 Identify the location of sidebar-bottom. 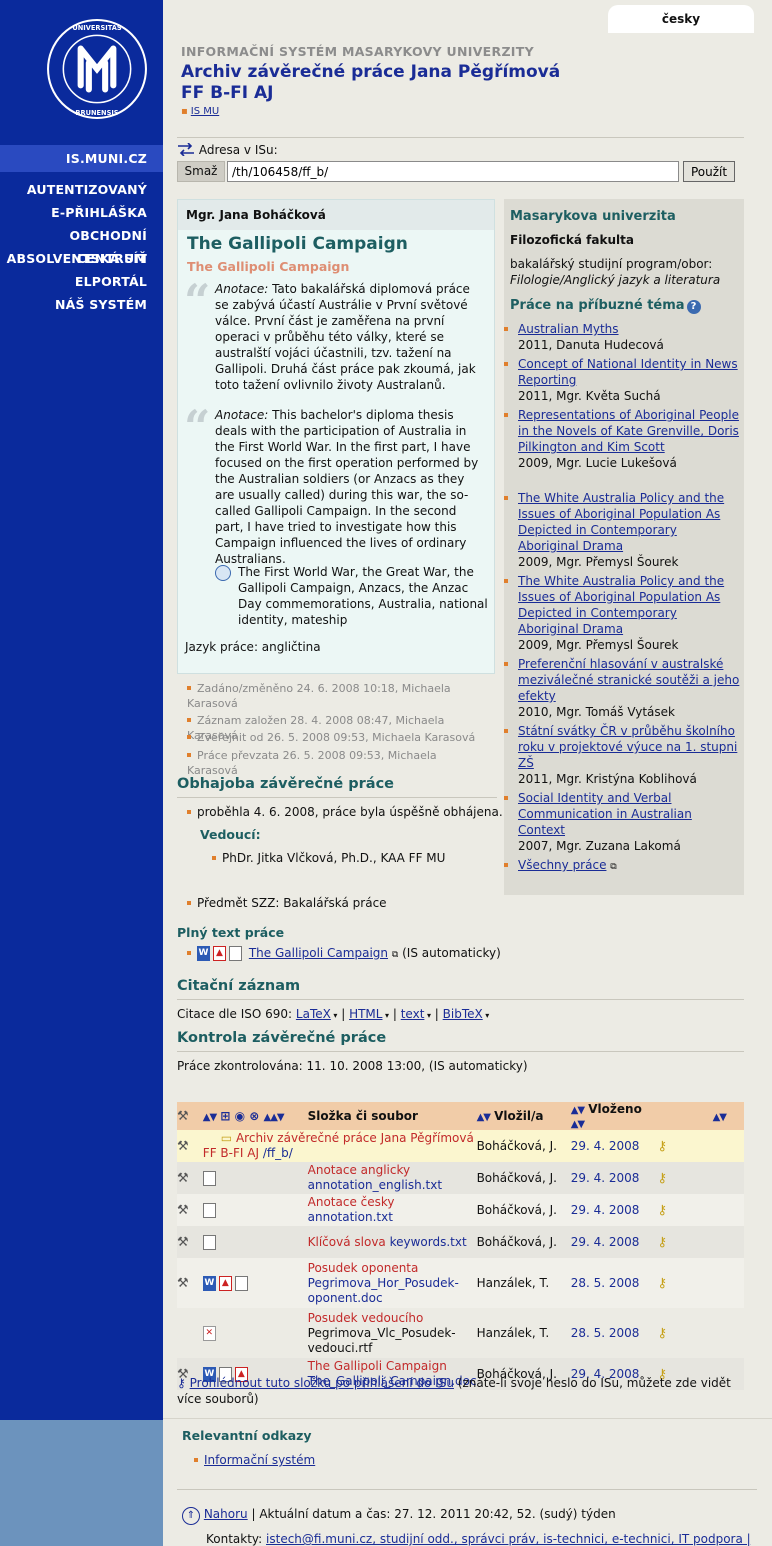
(81, 1483).